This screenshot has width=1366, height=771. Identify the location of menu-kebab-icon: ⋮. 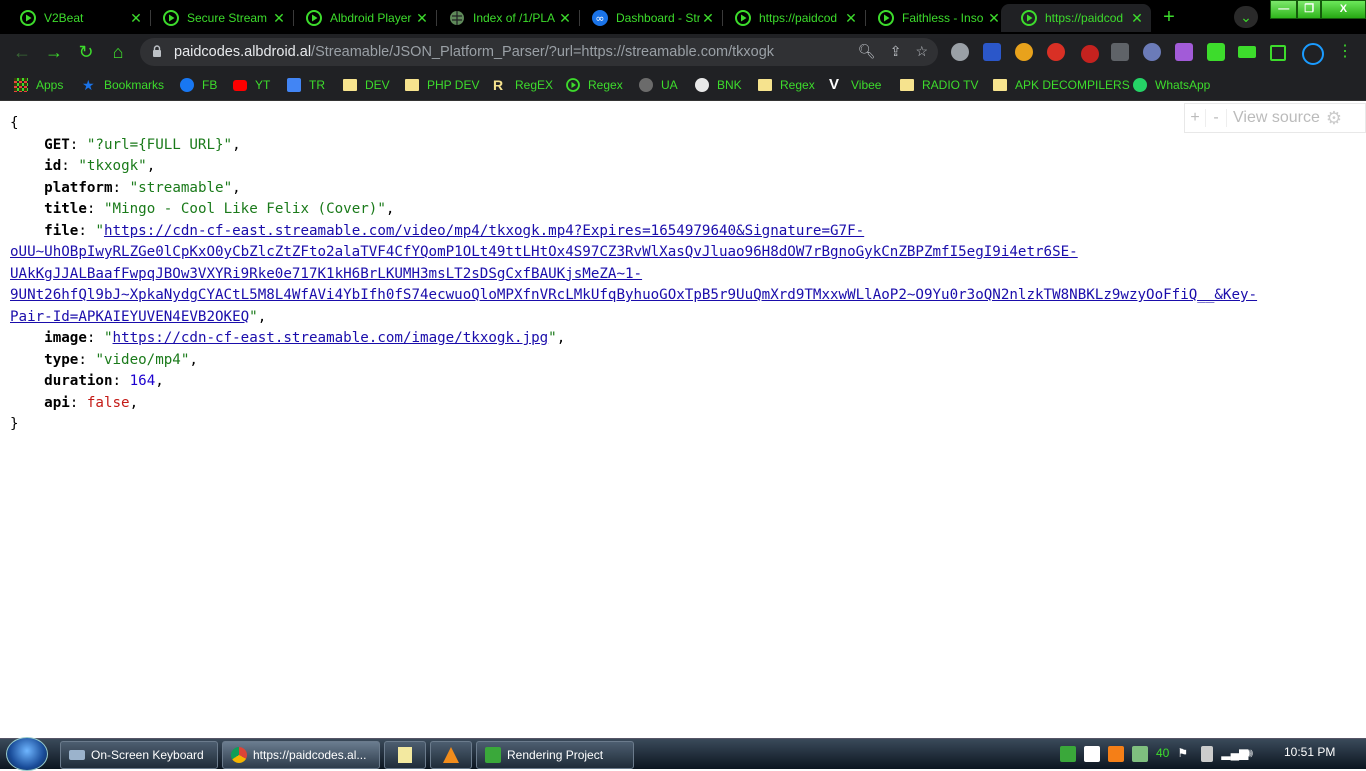
(1345, 52).